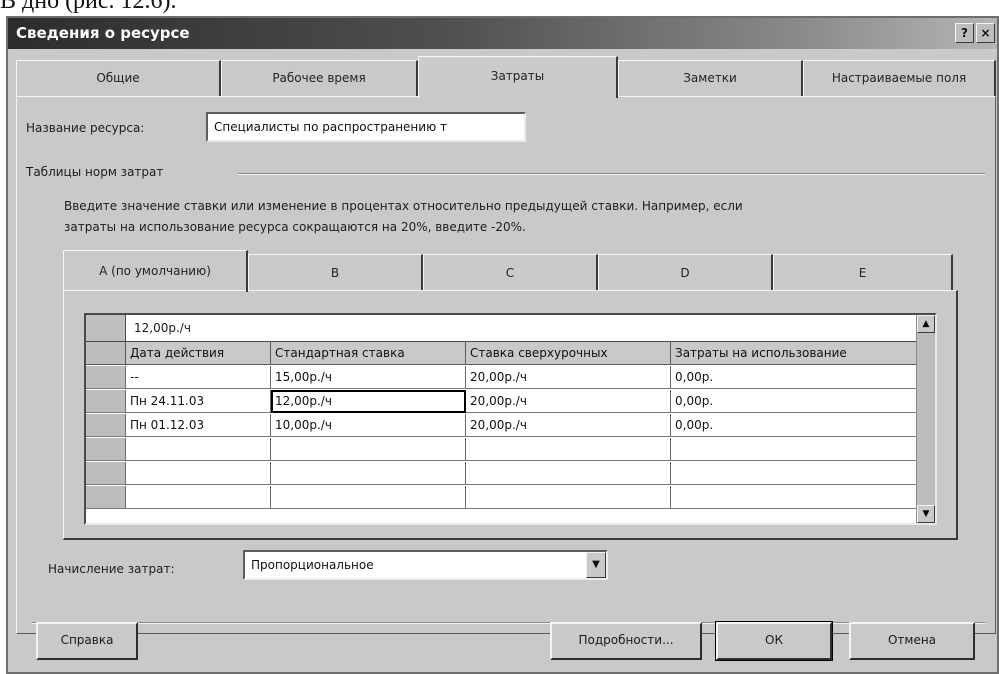  Describe the element at coordinates (366, 127) in the screenshot. I see `resource-name-field: Специалисты по распространению т` at that location.